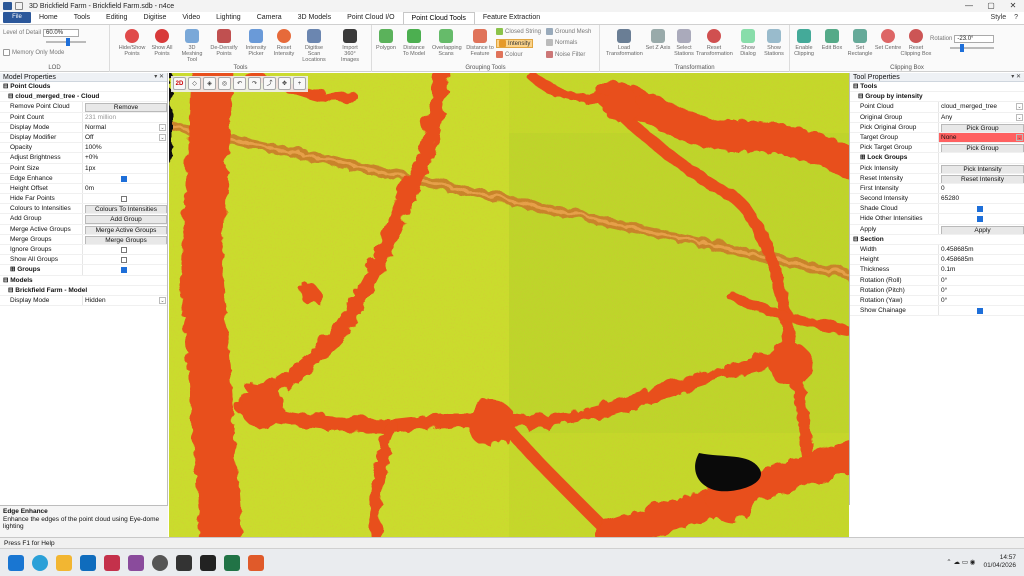 The height and width of the screenshot is (576, 1024). What do you see at coordinates (1013, 6) in the screenshot?
I see `close-button: ✕` at bounding box center [1013, 6].